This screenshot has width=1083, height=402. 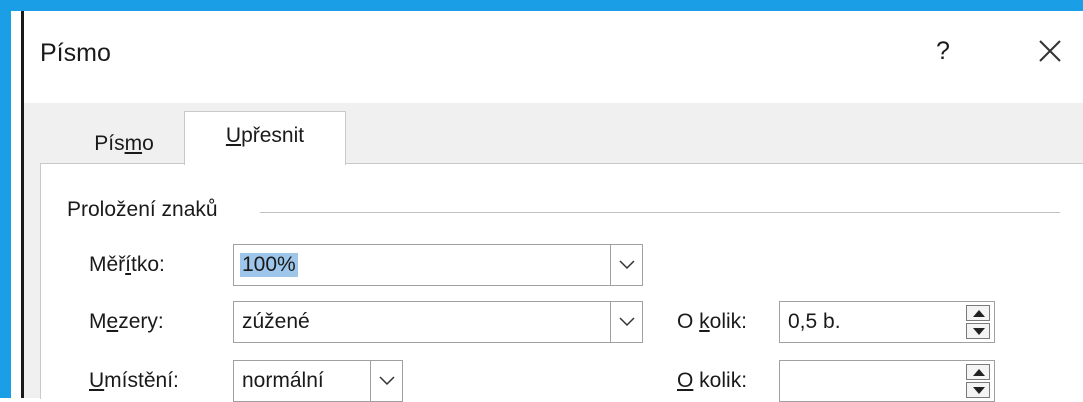 What do you see at coordinates (660, 212) in the screenshot?
I see `group-divider` at bounding box center [660, 212].